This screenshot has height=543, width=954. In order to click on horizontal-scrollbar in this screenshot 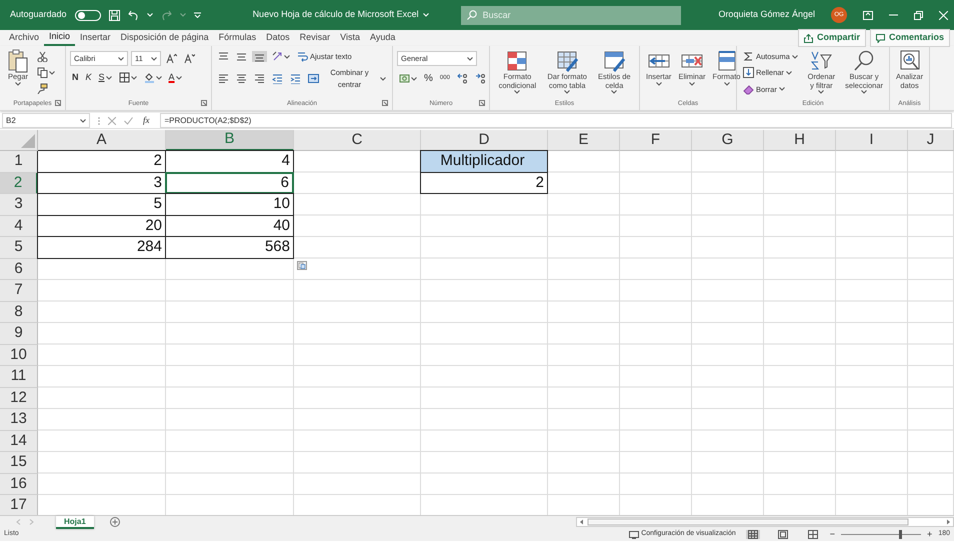, I will do `click(765, 522)`.